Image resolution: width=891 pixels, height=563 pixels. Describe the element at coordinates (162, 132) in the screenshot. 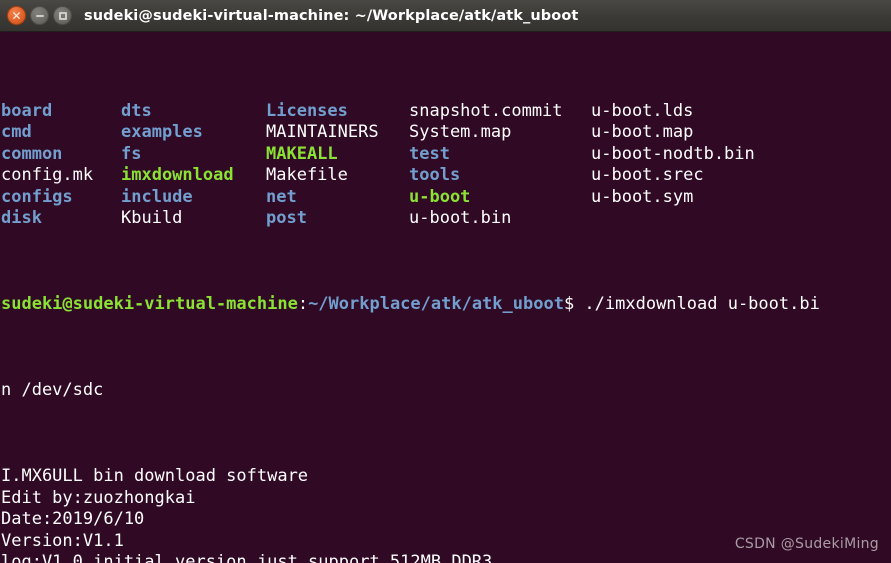

I see `file-entry: examples` at that location.